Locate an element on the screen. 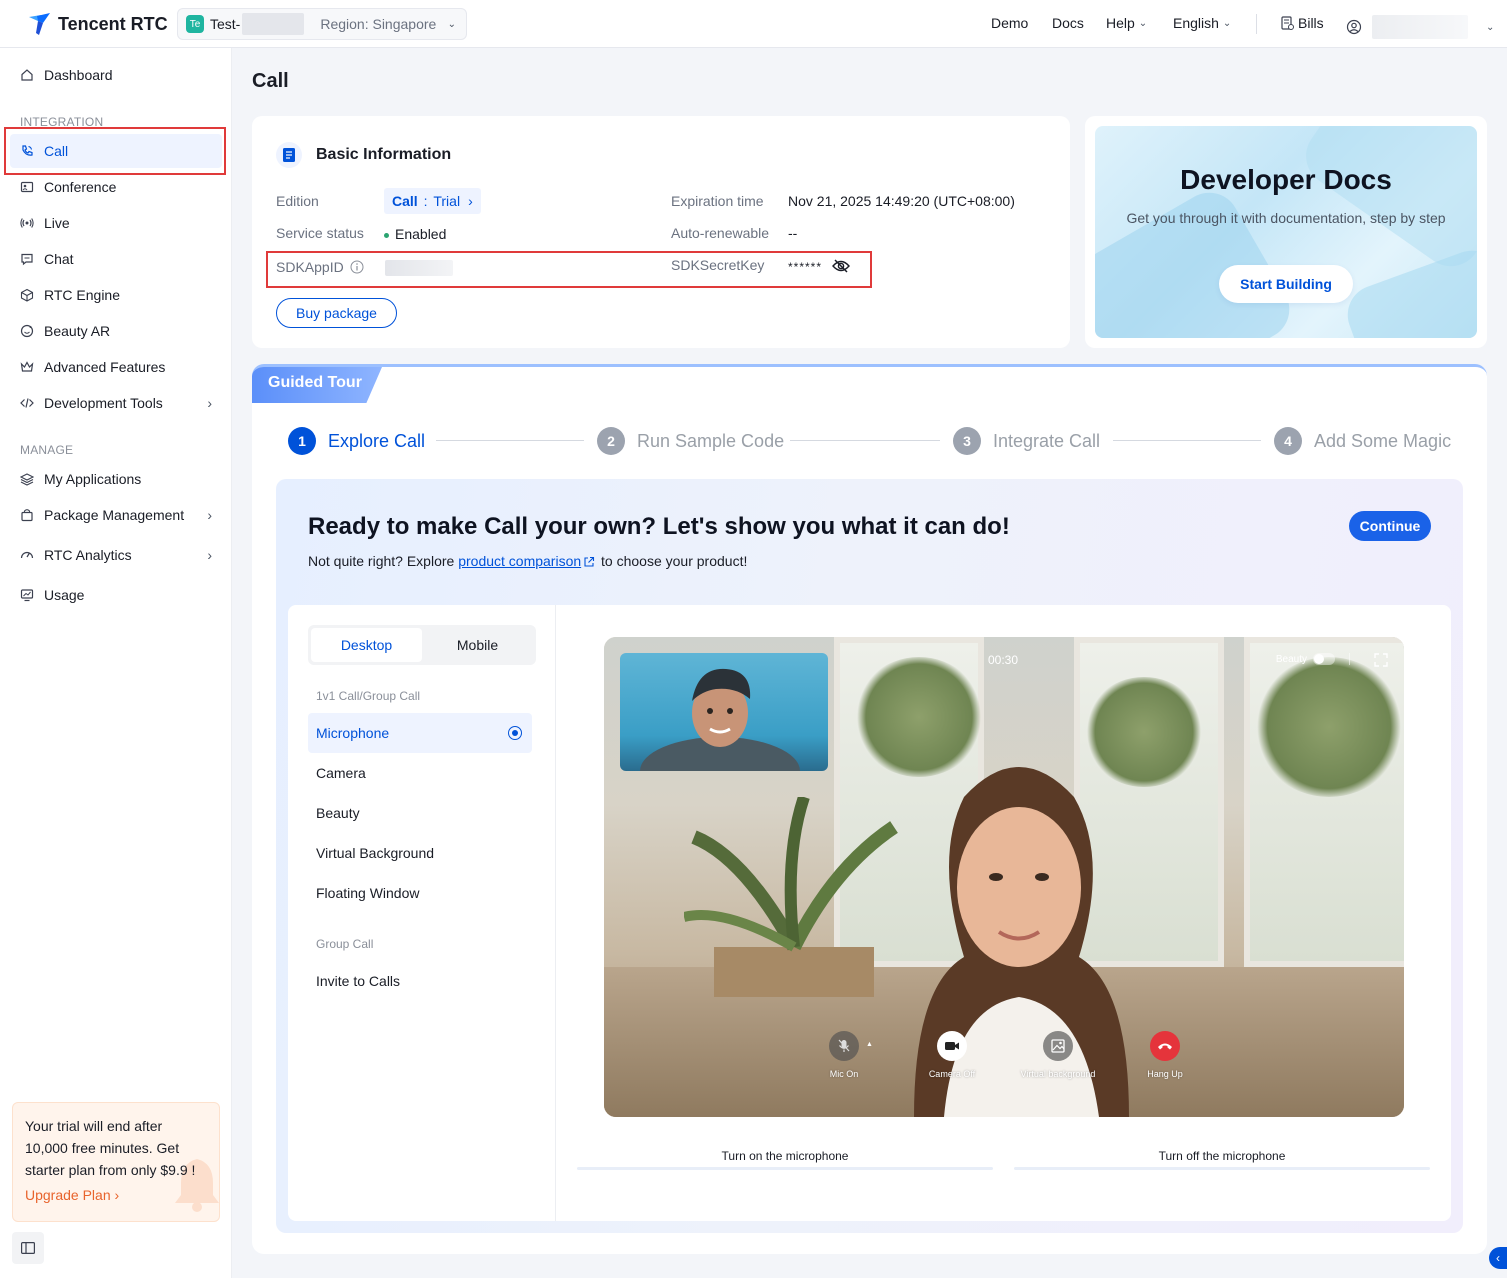  bills-icon is located at coordinates (1287, 23).